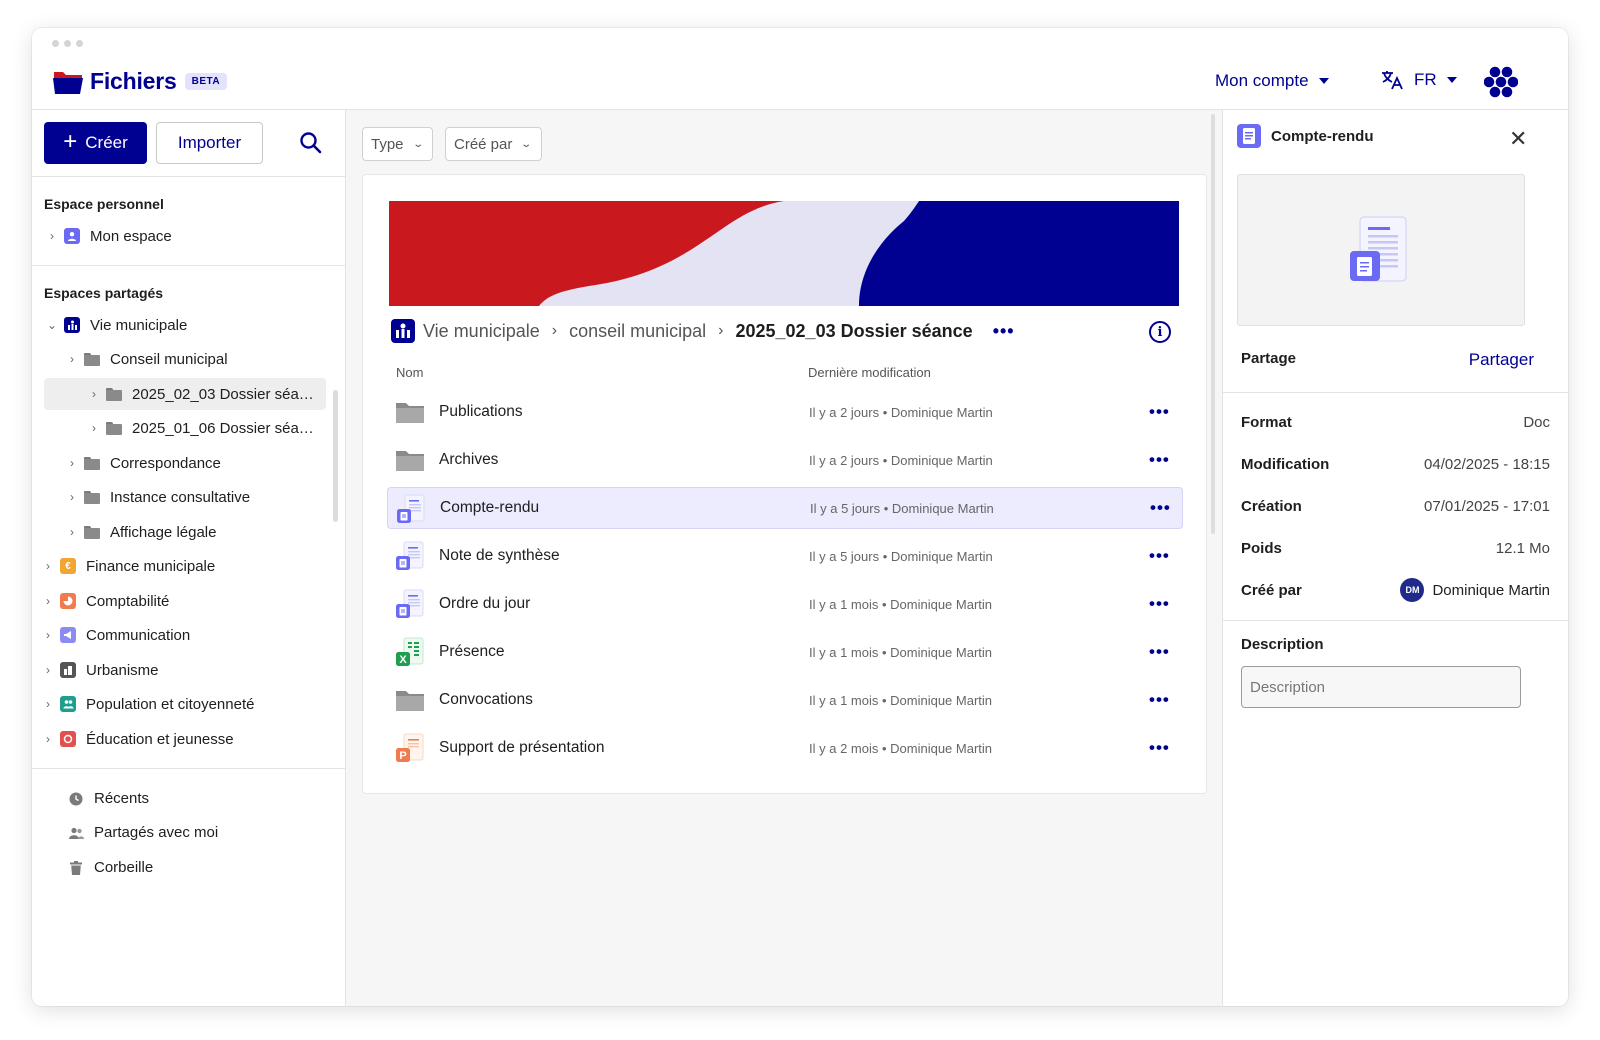 The width and height of the screenshot is (1600, 1040). Describe the element at coordinates (181, 635) in the screenshot. I see `sidebar-item-communication: › Communication` at that location.